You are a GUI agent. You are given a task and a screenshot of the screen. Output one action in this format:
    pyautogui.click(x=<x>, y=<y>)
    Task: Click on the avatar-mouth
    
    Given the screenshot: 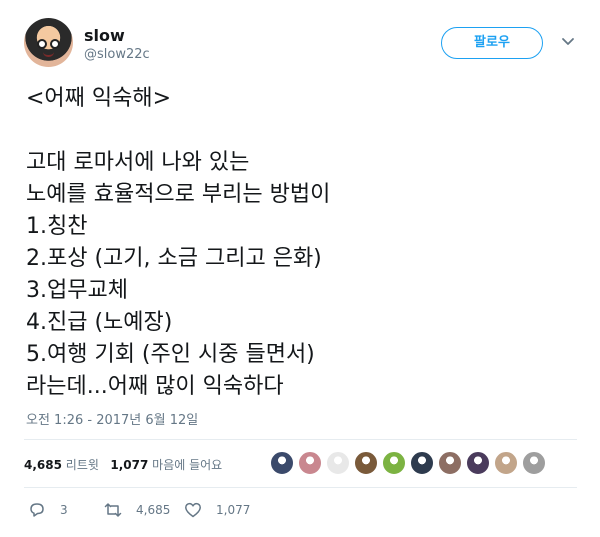 What is the action you would take?
    pyautogui.click(x=48, y=54)
    